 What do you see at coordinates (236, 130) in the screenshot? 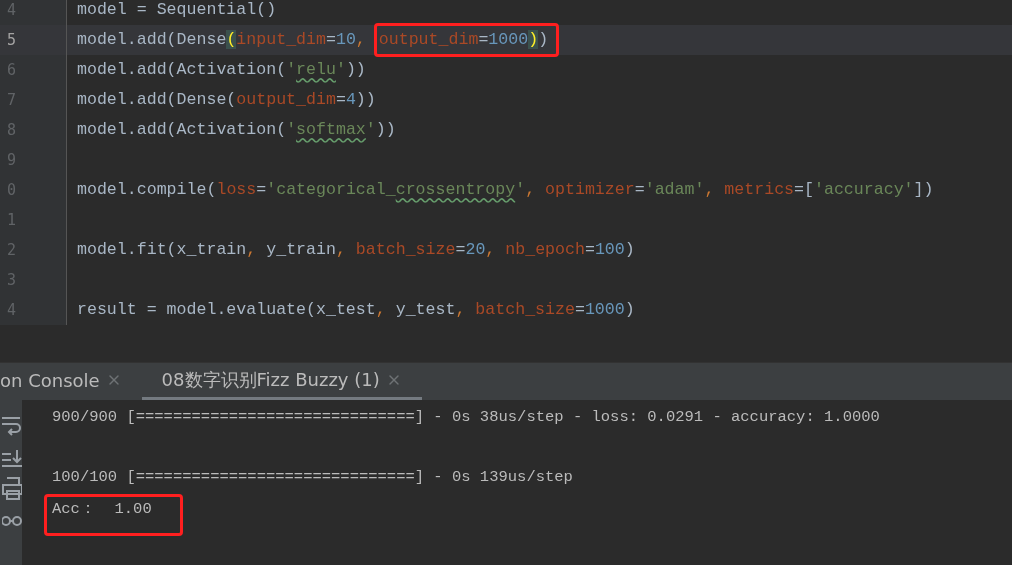
I see `code-line: model.add(Activation('softmax'))` at bounding box center [236, 130].